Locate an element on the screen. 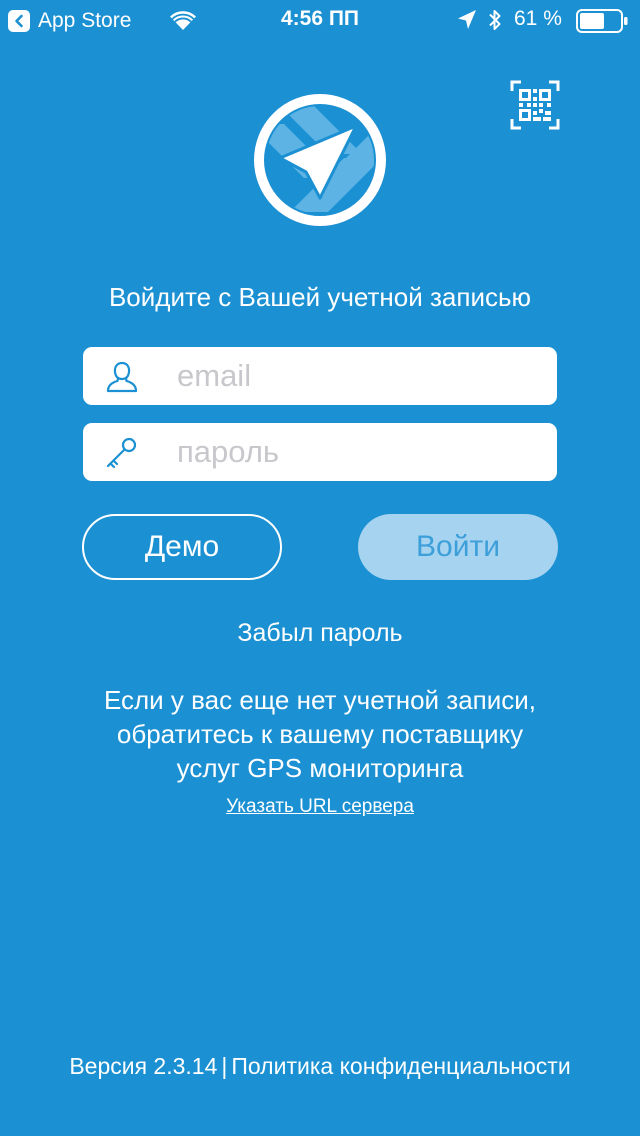  password-input is located at coordinates (357, 452).